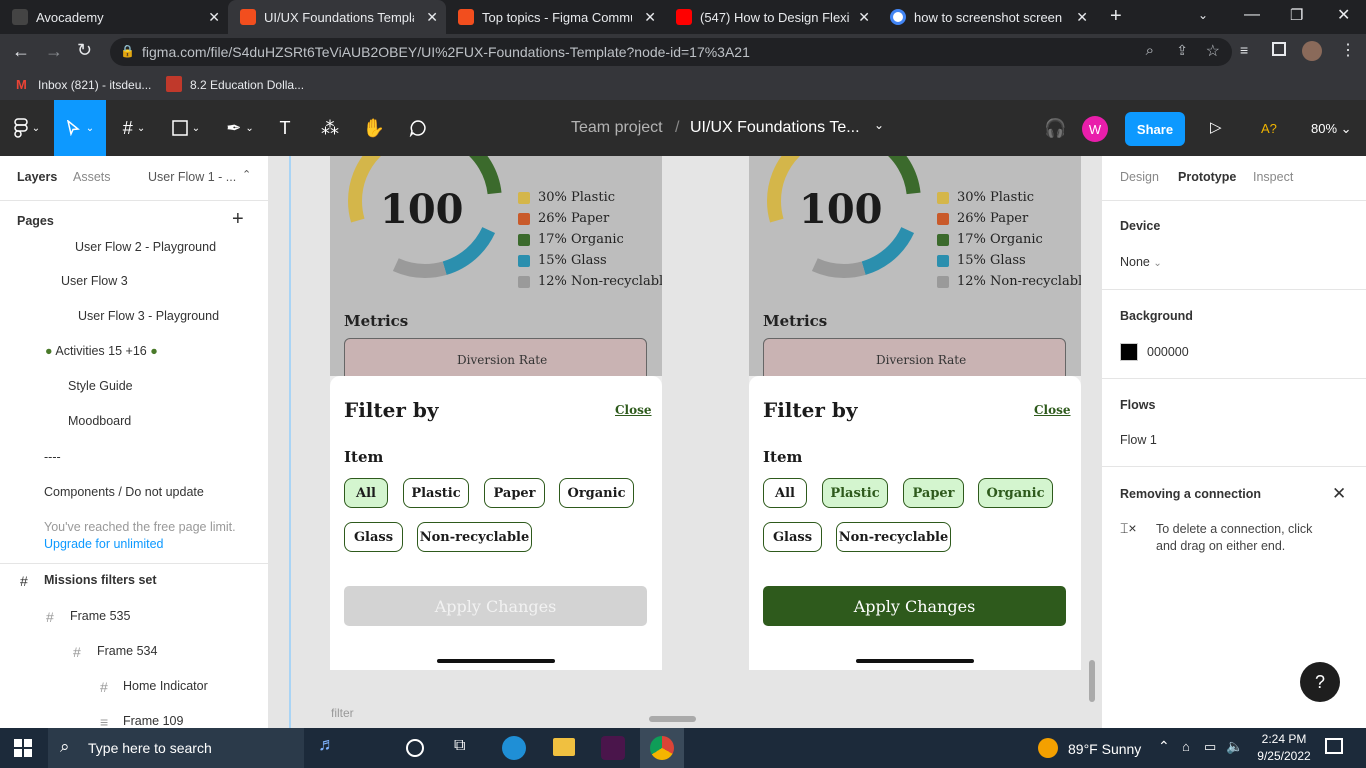 The image size is (1366, 768). What do you see at coordinates (555, 17) in the screenshot?
I see `tab-figma-community: Top topics - Figma Communi ✕` at bounding box center [555, 17].